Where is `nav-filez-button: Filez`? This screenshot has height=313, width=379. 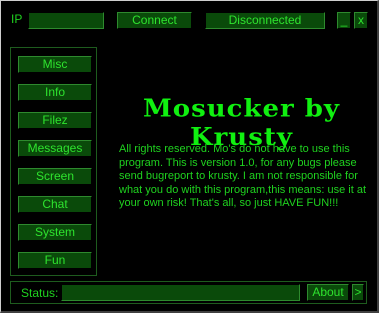
nav-filez-button: Filez is located at coordinates (55, 120).